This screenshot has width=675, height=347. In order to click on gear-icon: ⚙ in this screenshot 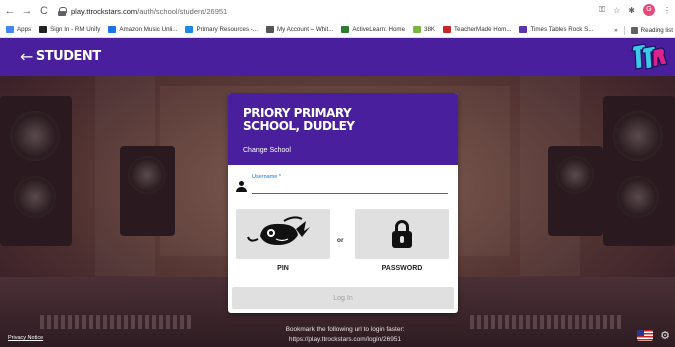, I will do `click(665, 336)`.